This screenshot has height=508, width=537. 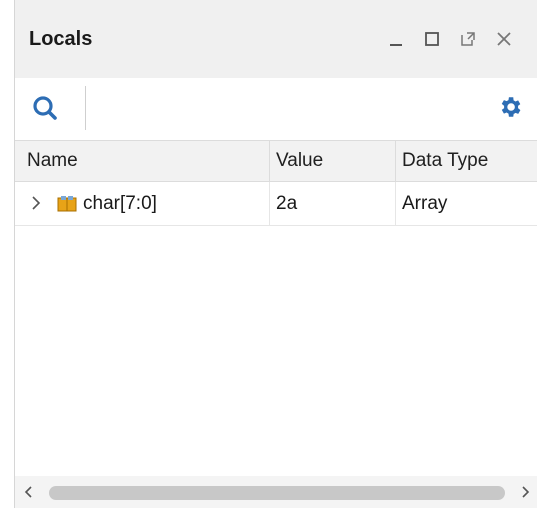 I want to click on scroll-right-icon, so click(x=525, y=492).